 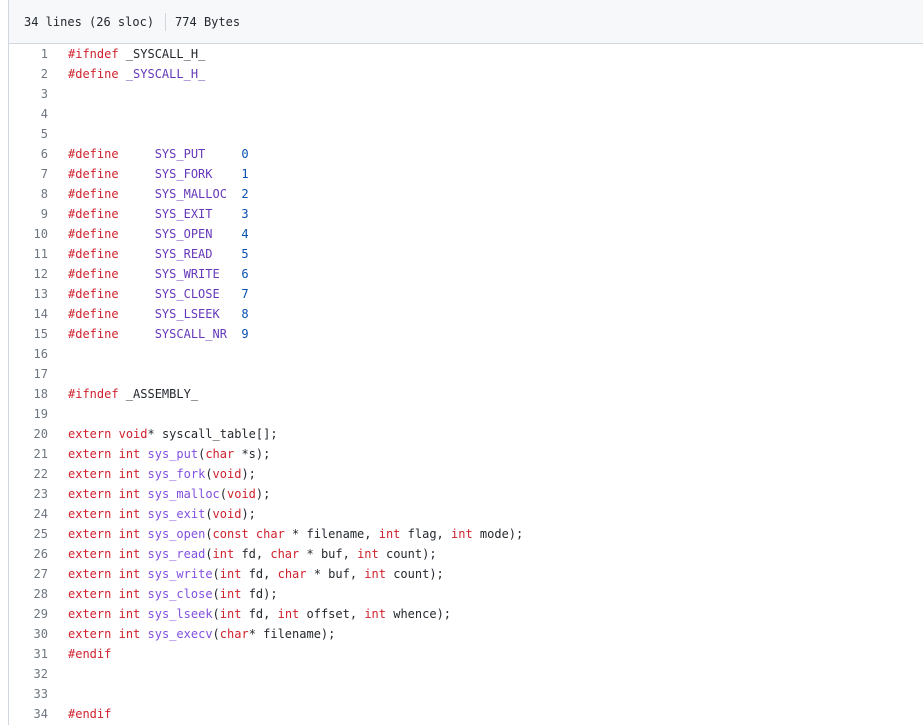 I want to click on line-number: 5, so click(x=28, y=134).